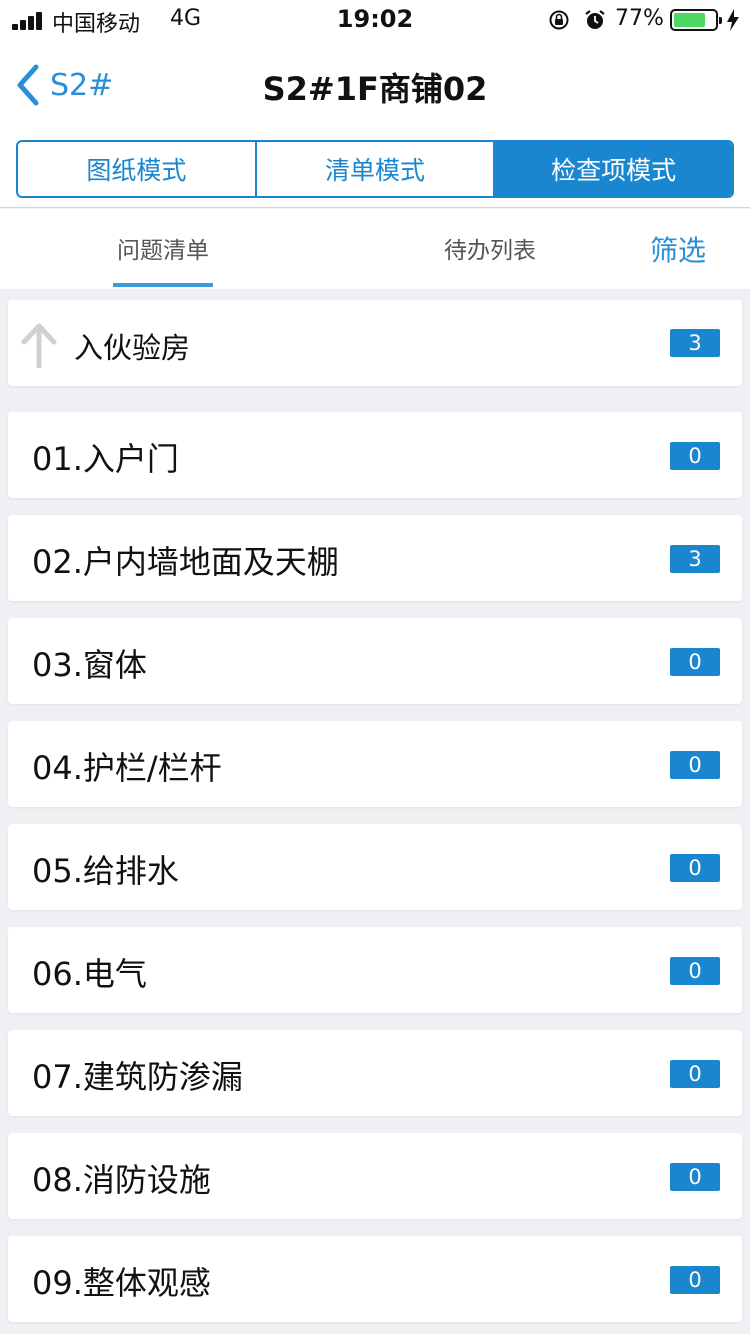 This screenshot has height=1334, width=750. Describe the element at coordinates (39, 345) in the screenshot. I see `arrow-up-icon` at that location.